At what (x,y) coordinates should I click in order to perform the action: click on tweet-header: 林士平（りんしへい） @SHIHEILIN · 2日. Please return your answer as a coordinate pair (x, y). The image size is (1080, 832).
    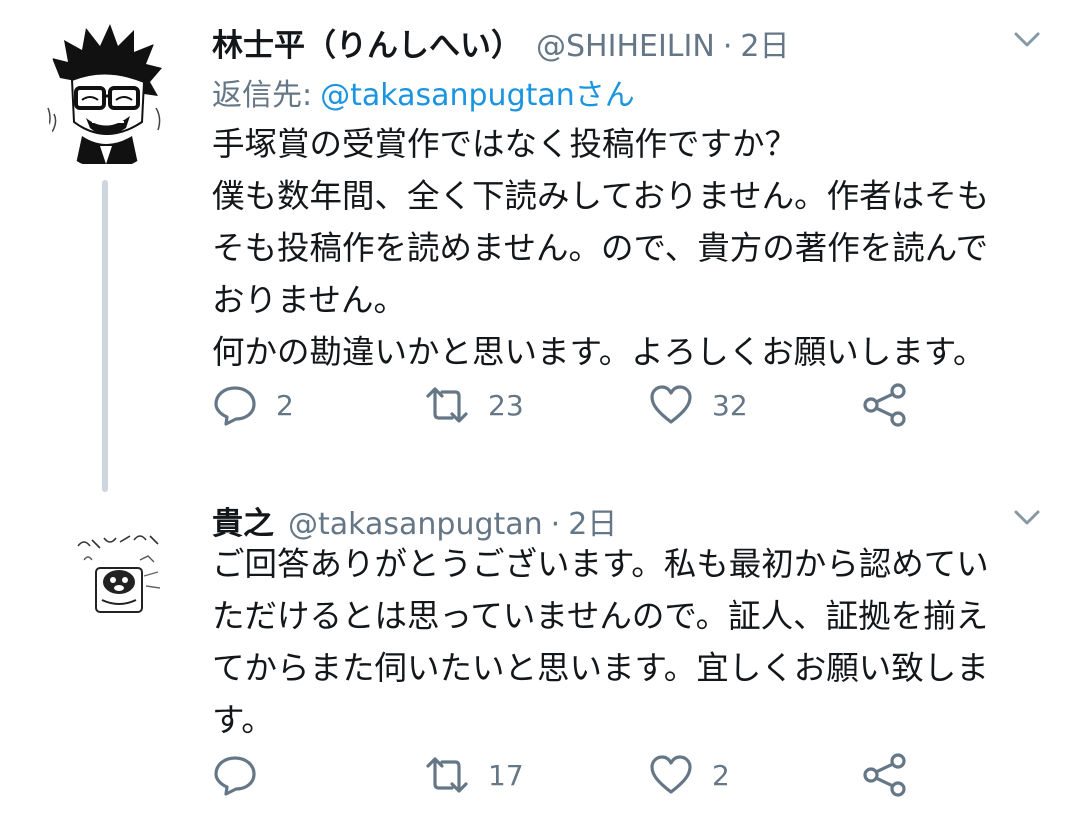
    Looking at the image, I should click on (500, 42).